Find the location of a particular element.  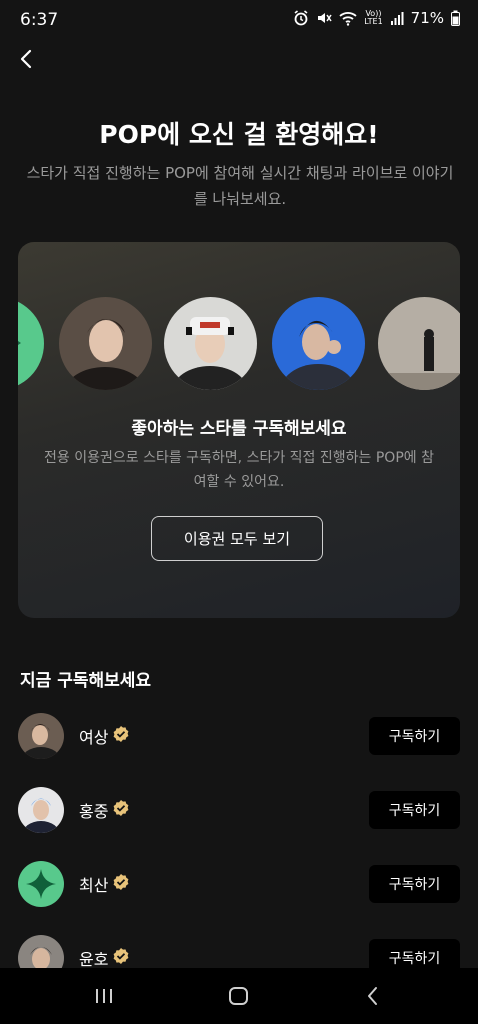

home-icon is located at coordinates (239, 996).